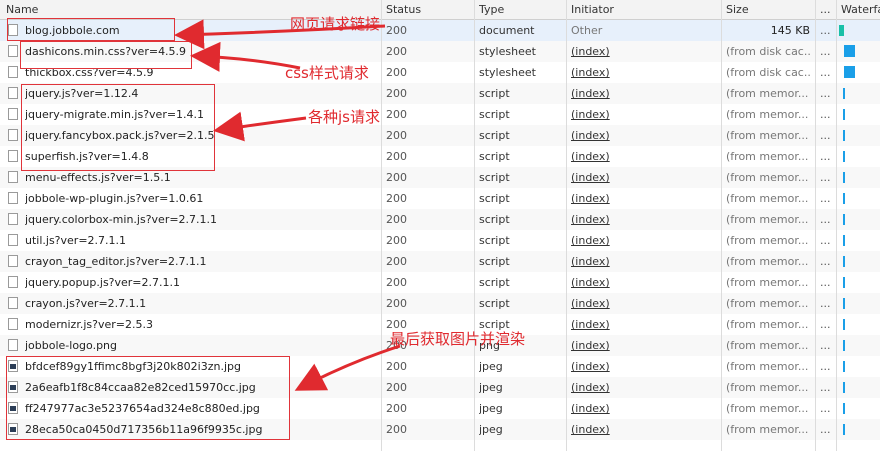  I want to click on request-size: 145 KB, so click(790, 30).